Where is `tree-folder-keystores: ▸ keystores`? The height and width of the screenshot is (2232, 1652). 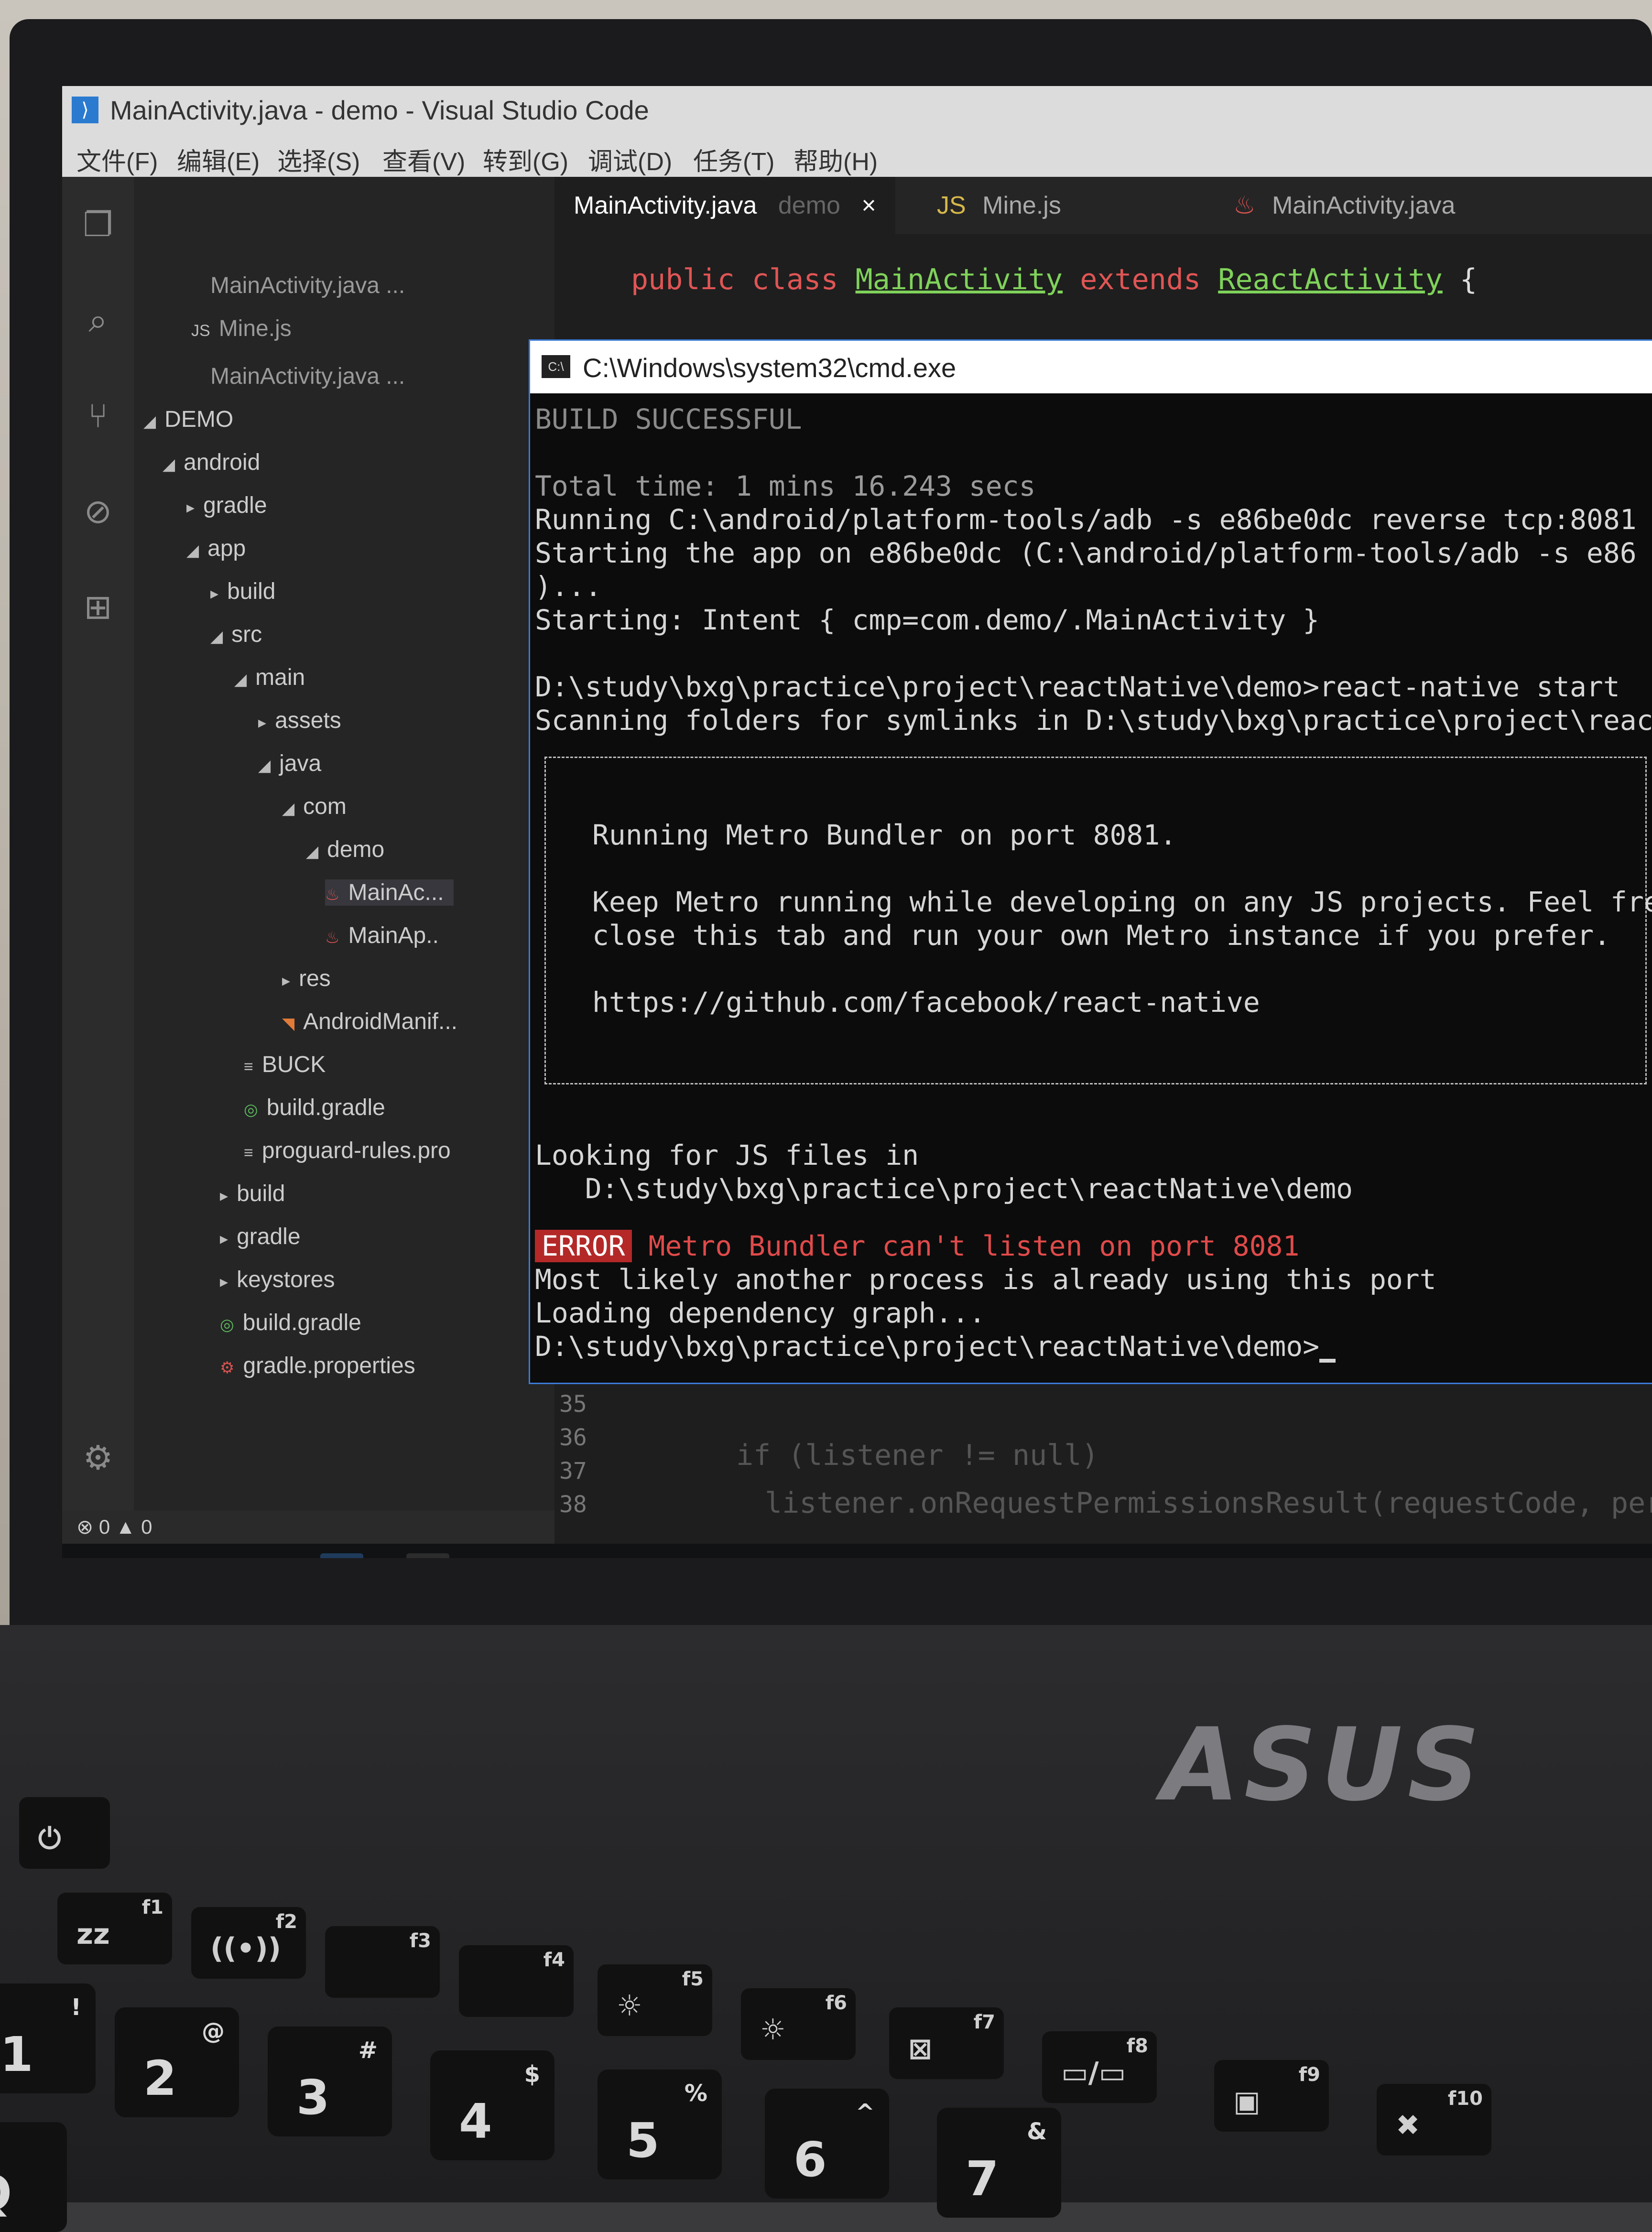
tree-folder-keystores: ▸ keystores is located at coordinates (277, 1280).